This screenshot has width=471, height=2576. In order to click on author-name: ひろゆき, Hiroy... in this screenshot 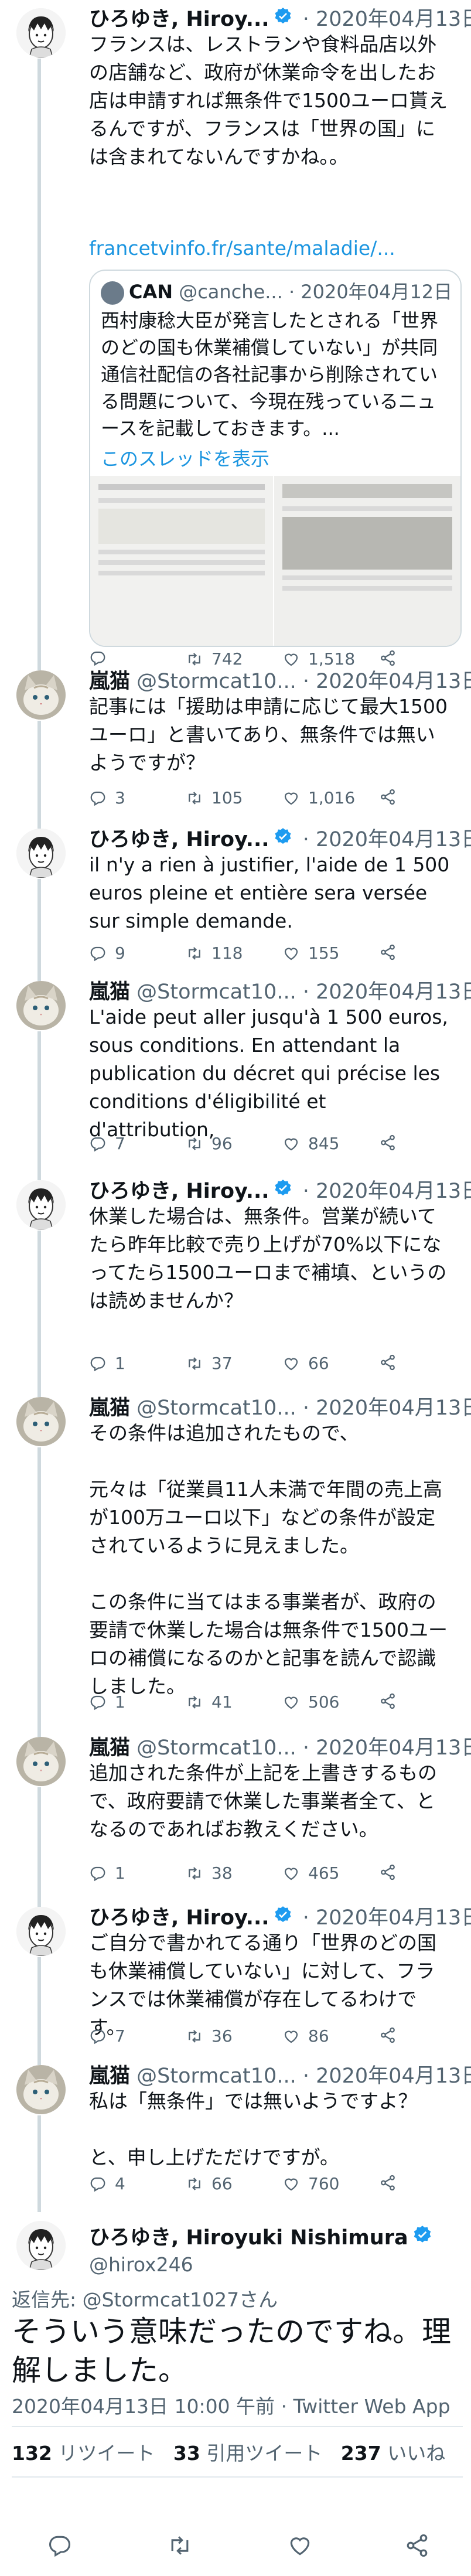, I will do `click(179, 839)`.